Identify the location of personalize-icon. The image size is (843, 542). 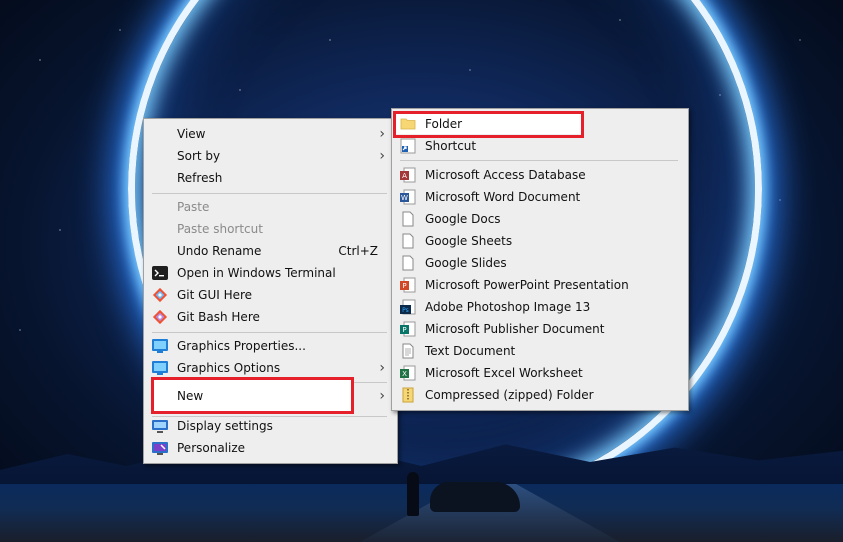
(160, 448).